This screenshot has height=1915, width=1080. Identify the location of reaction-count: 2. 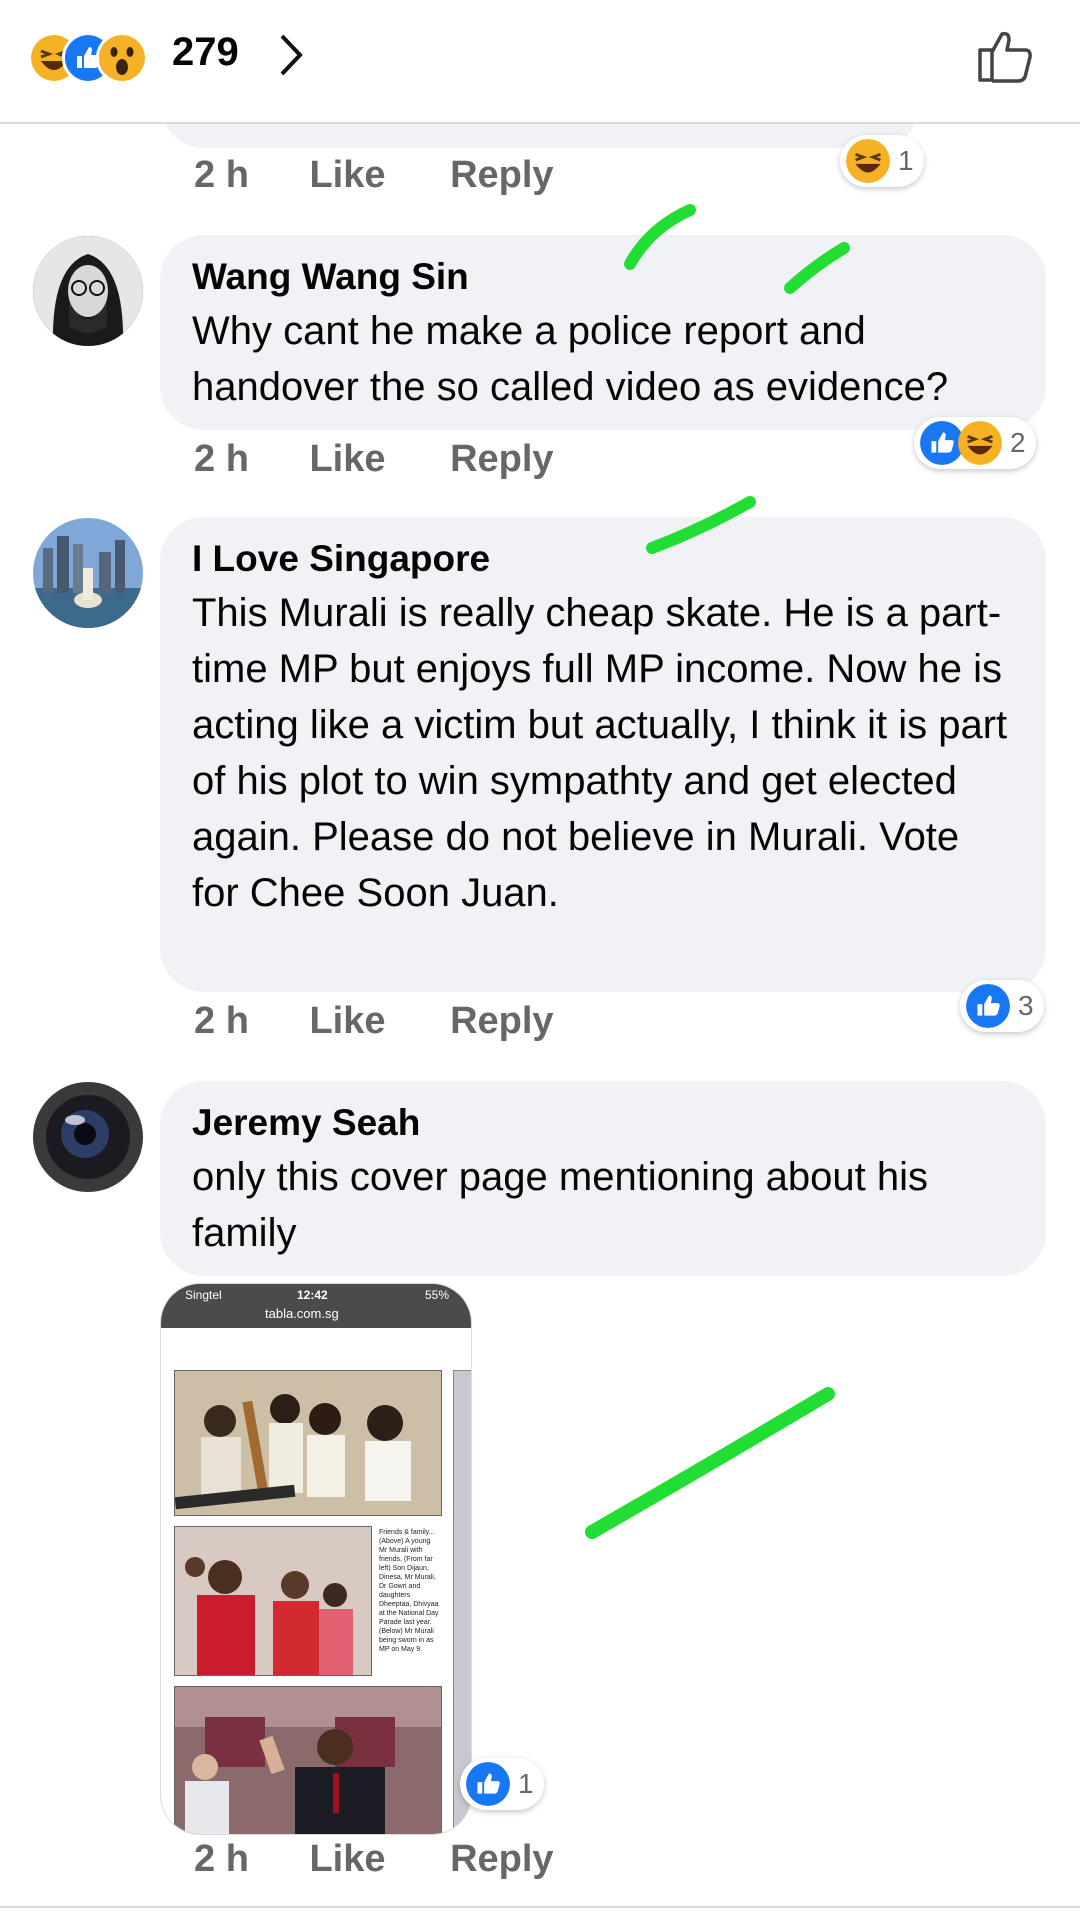
(1018, 442).